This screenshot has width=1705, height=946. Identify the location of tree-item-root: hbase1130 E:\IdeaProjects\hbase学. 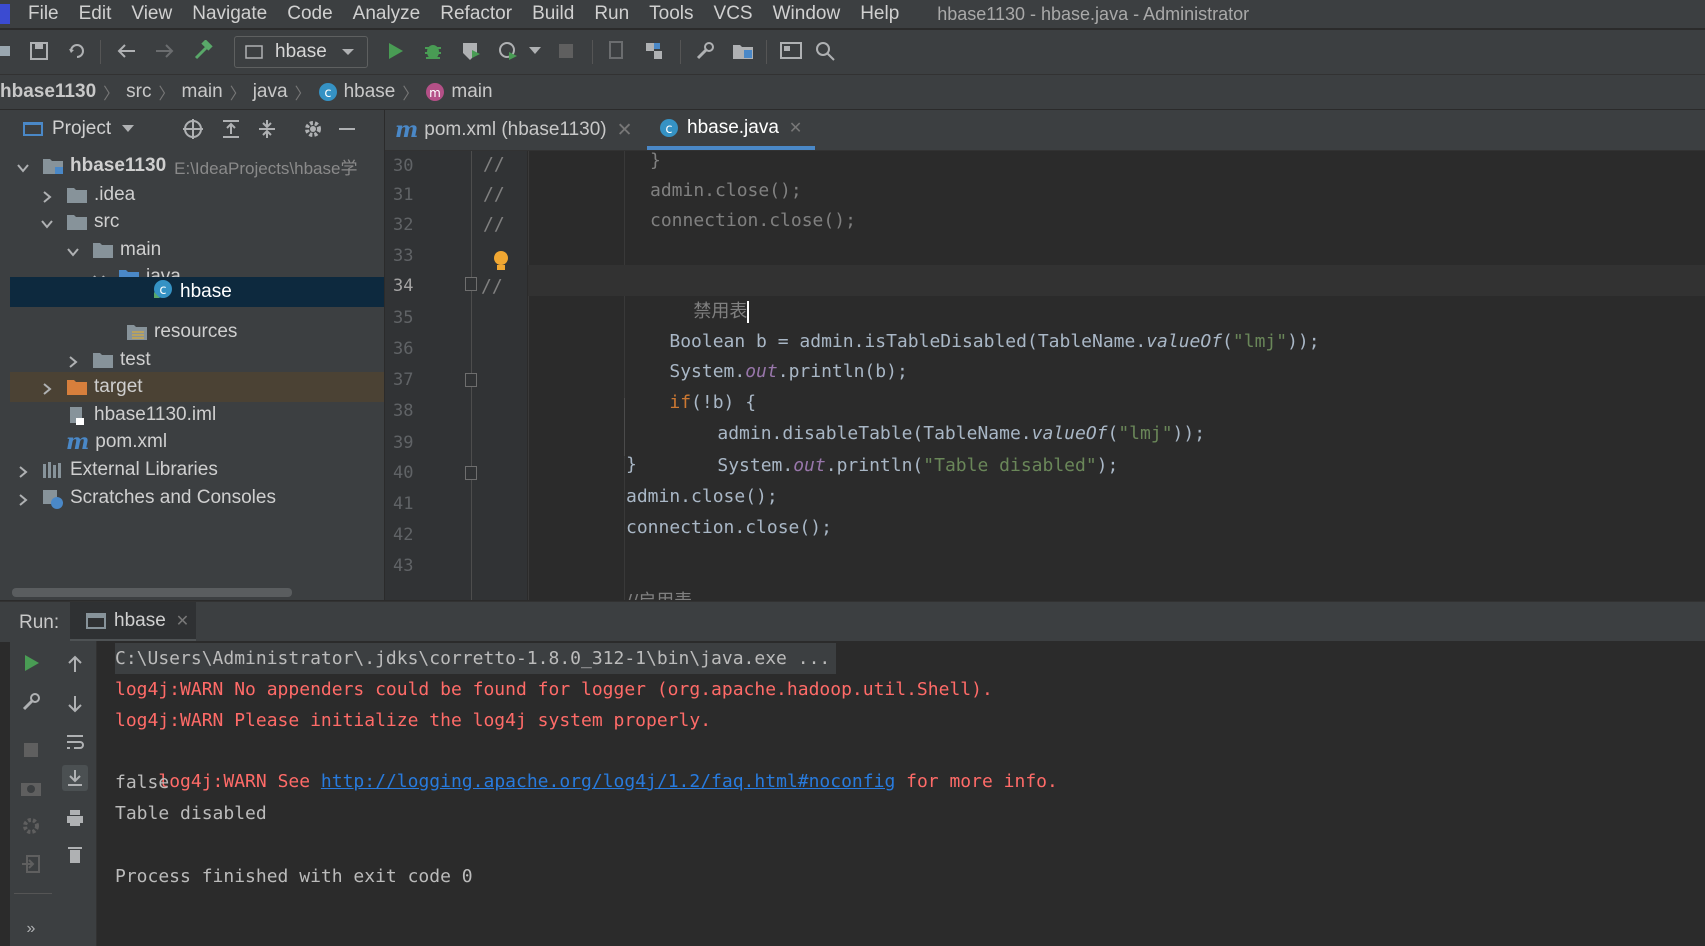
(197, 166).